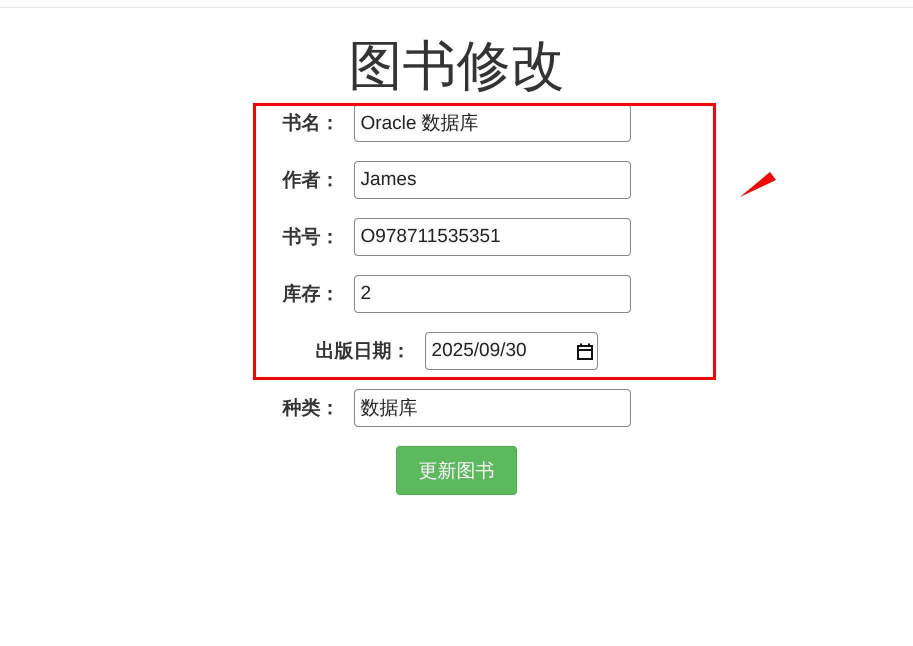 The width and height of the screenshot is (913, 646). What do you see at coordinates (584, 351) in the screenshot?
I see `calendar-icon` at bounding box center [584, 351].